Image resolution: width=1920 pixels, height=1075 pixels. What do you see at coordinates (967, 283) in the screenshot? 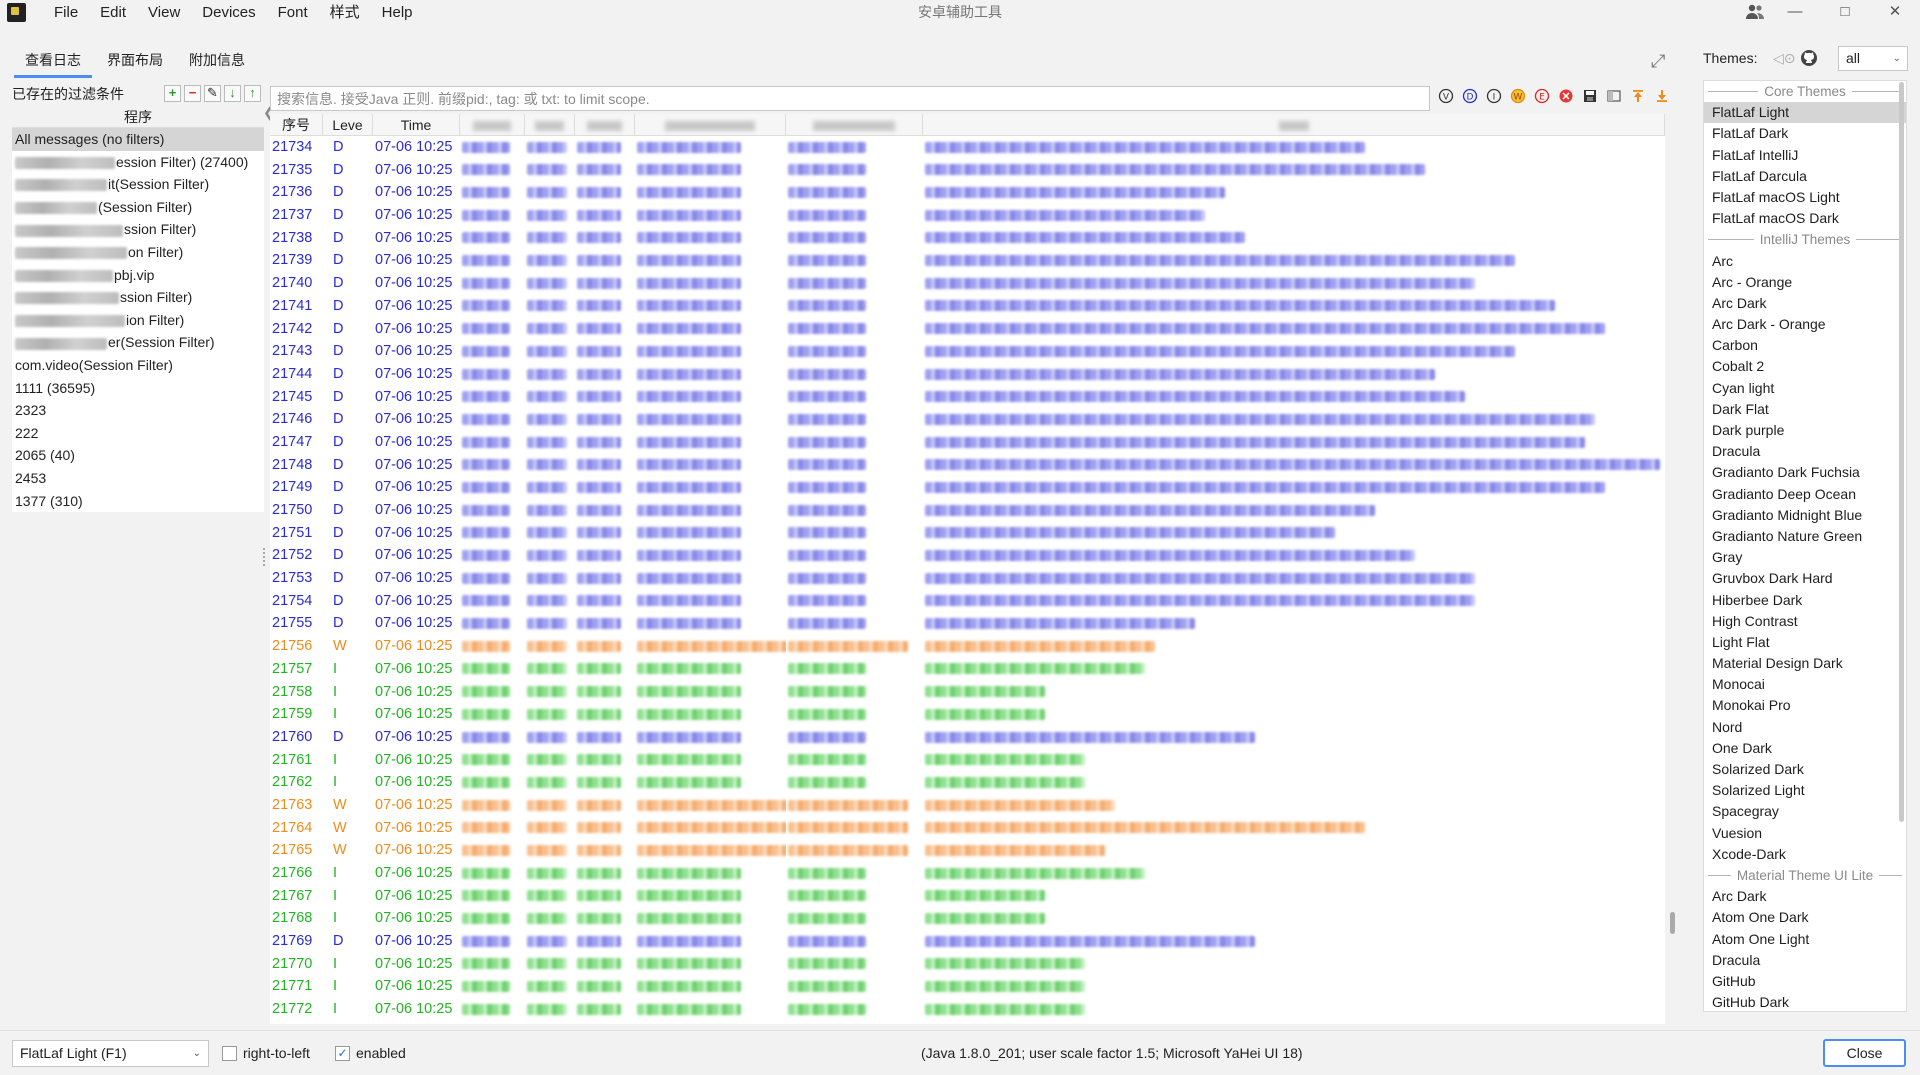
I see `log-row: 21740 D 07-06 10:25` at bounding box center [967, 283].